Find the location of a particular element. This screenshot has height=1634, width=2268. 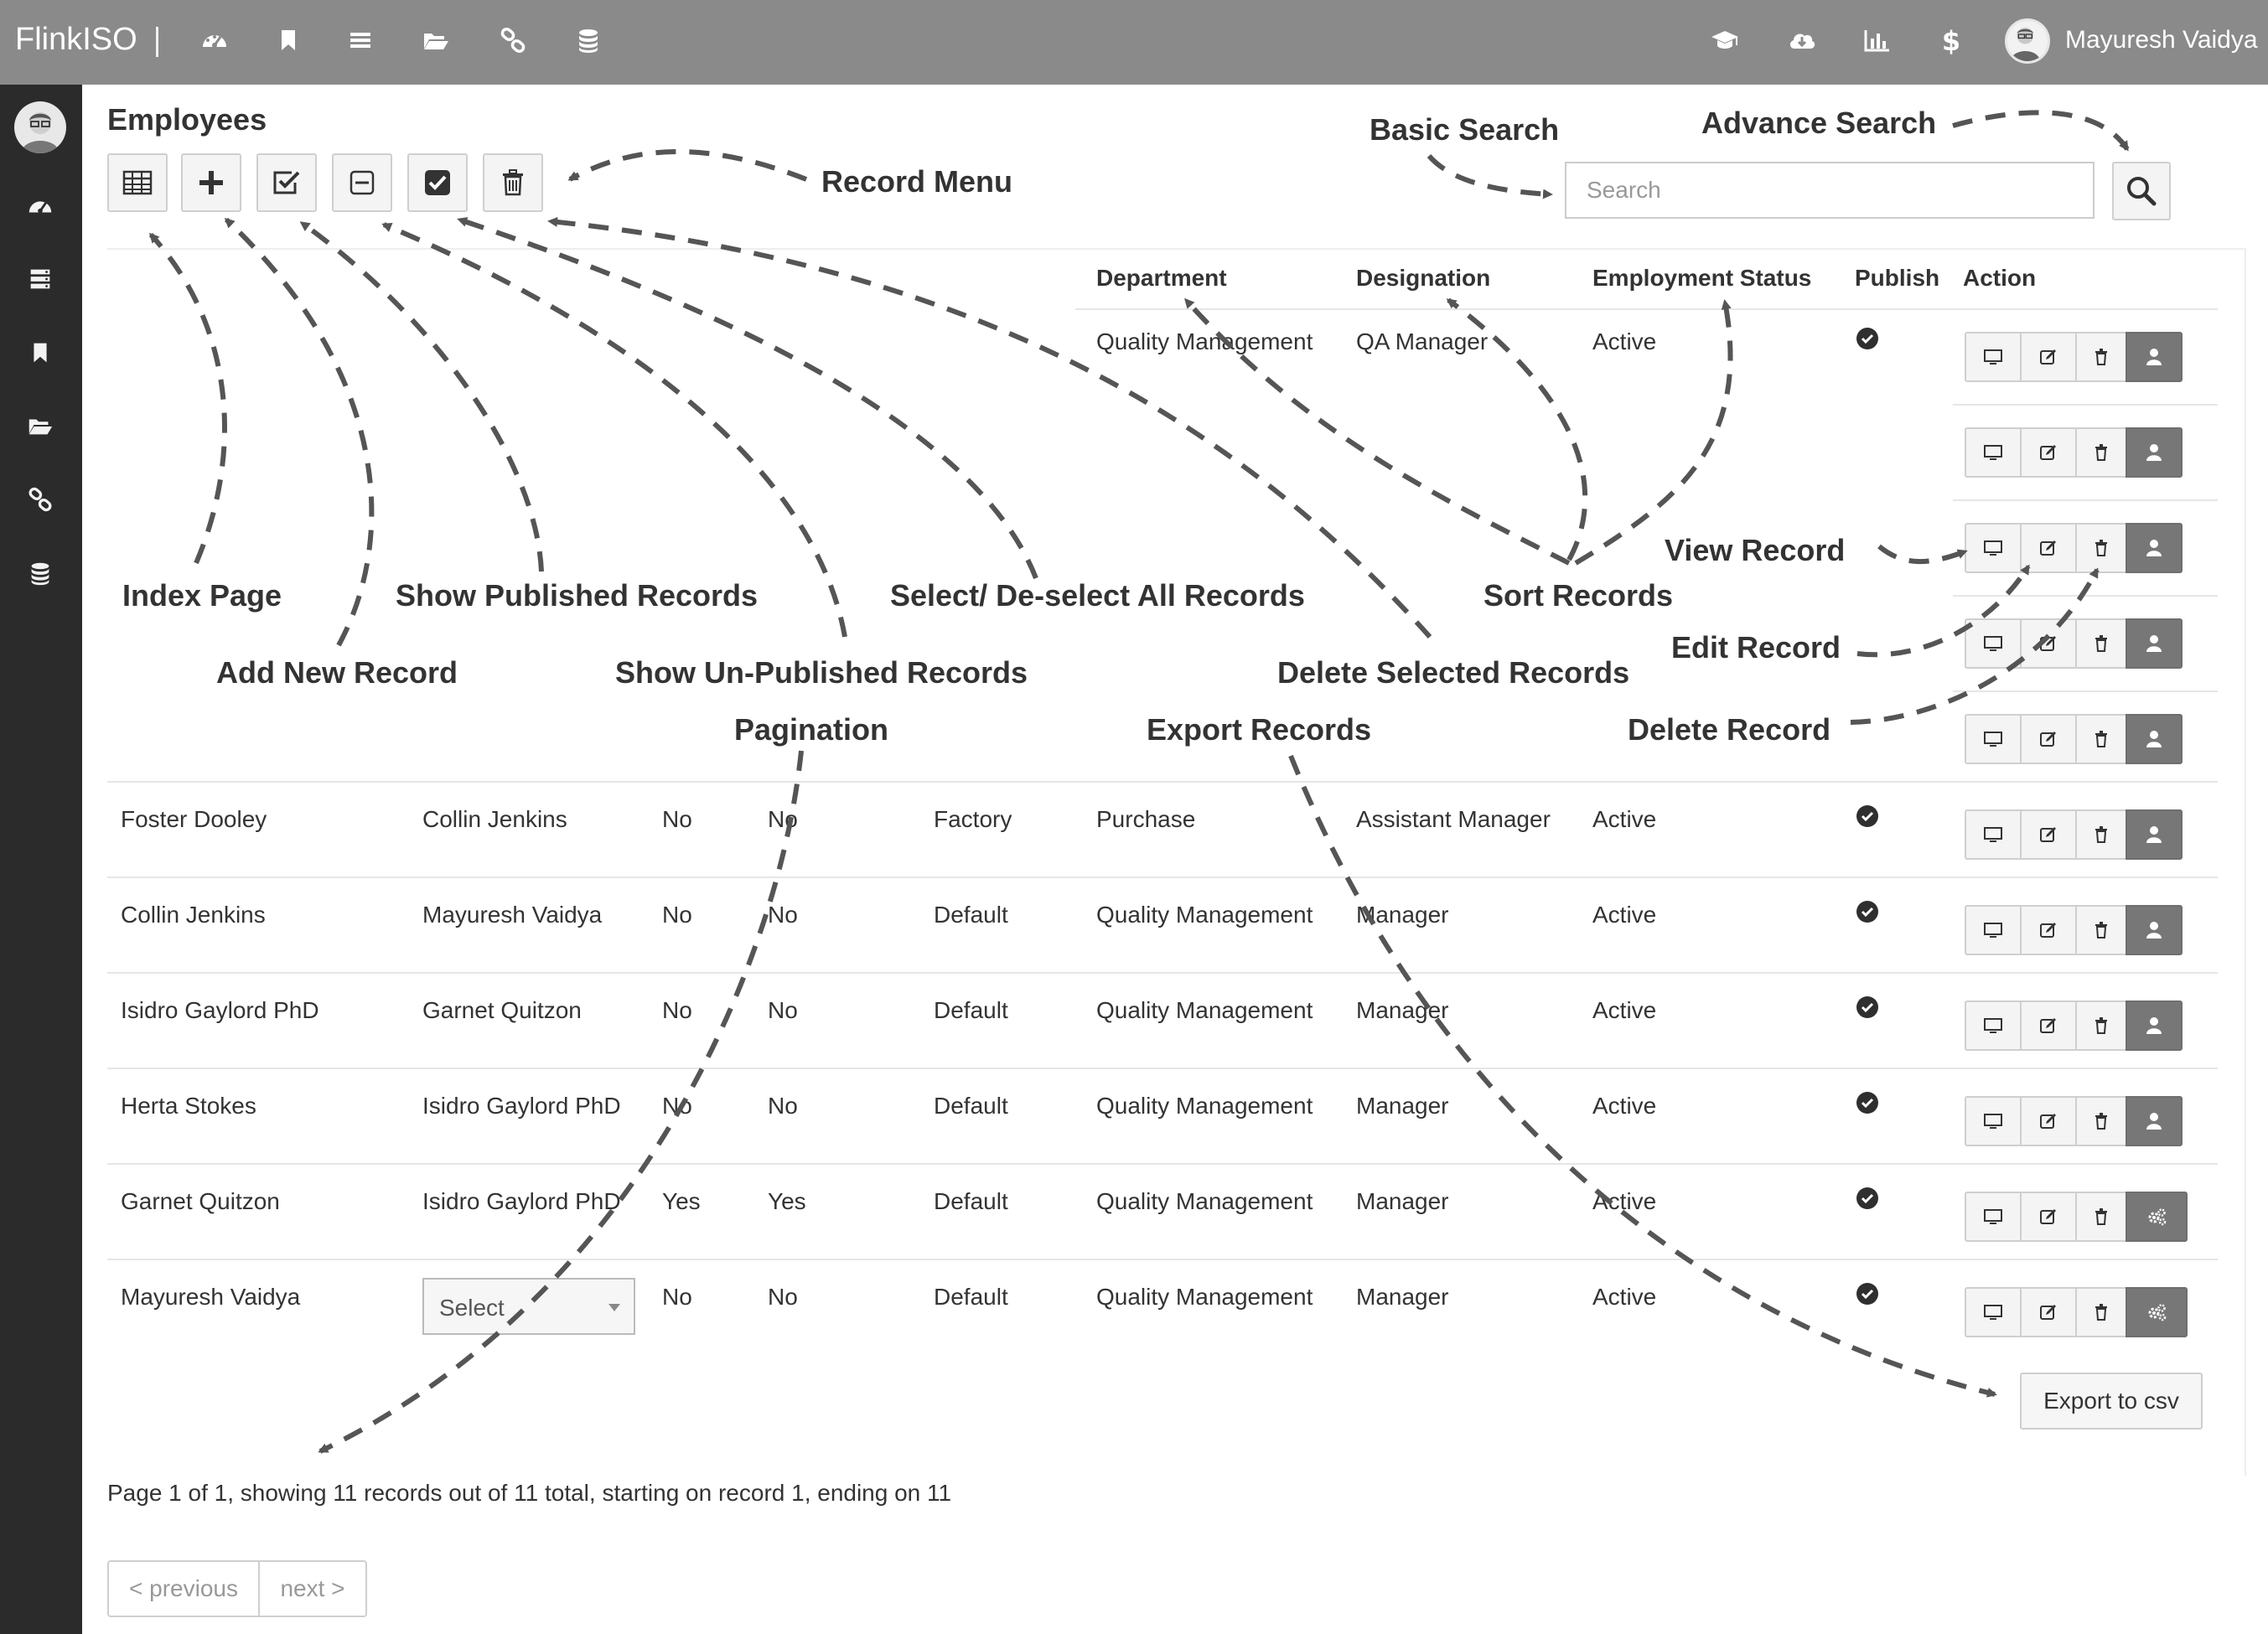

reports-to-select: Select is located at coordinates (528, 1306).